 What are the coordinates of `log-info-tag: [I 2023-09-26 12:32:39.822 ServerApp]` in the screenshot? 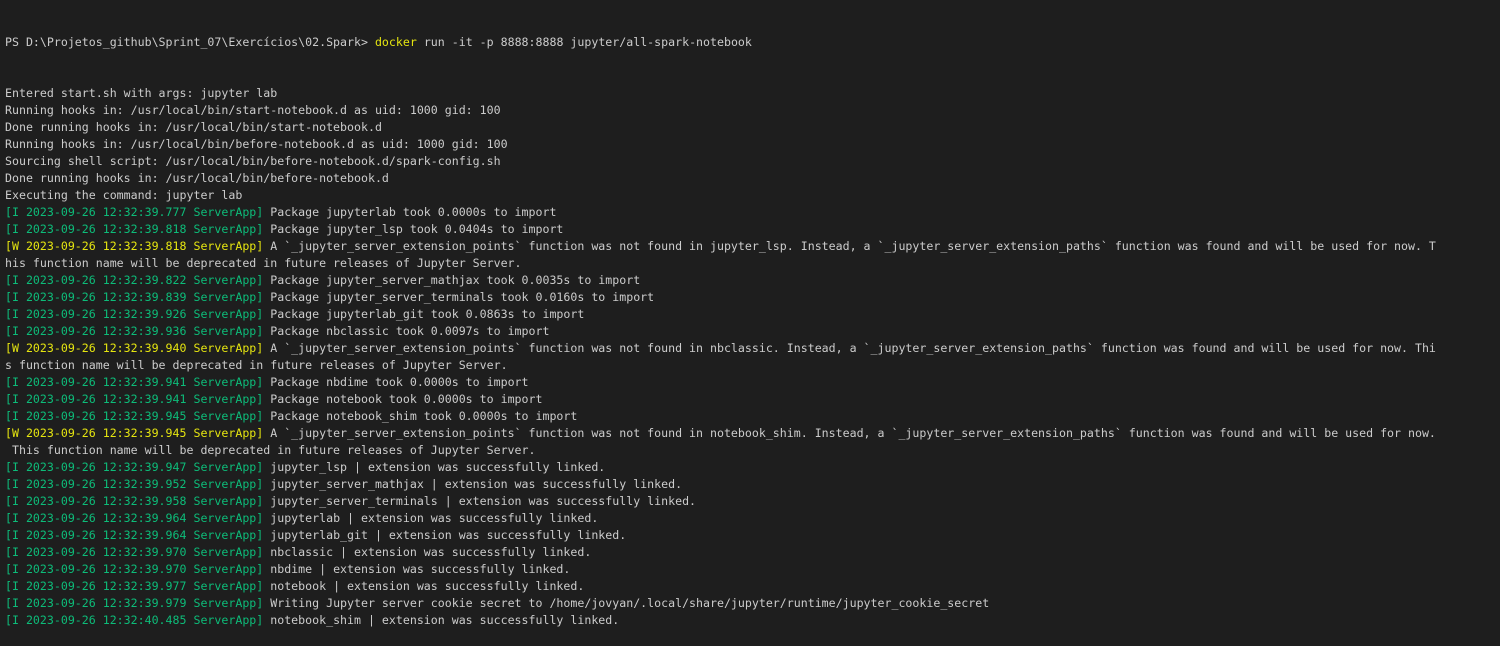 It's located at (134, 280).